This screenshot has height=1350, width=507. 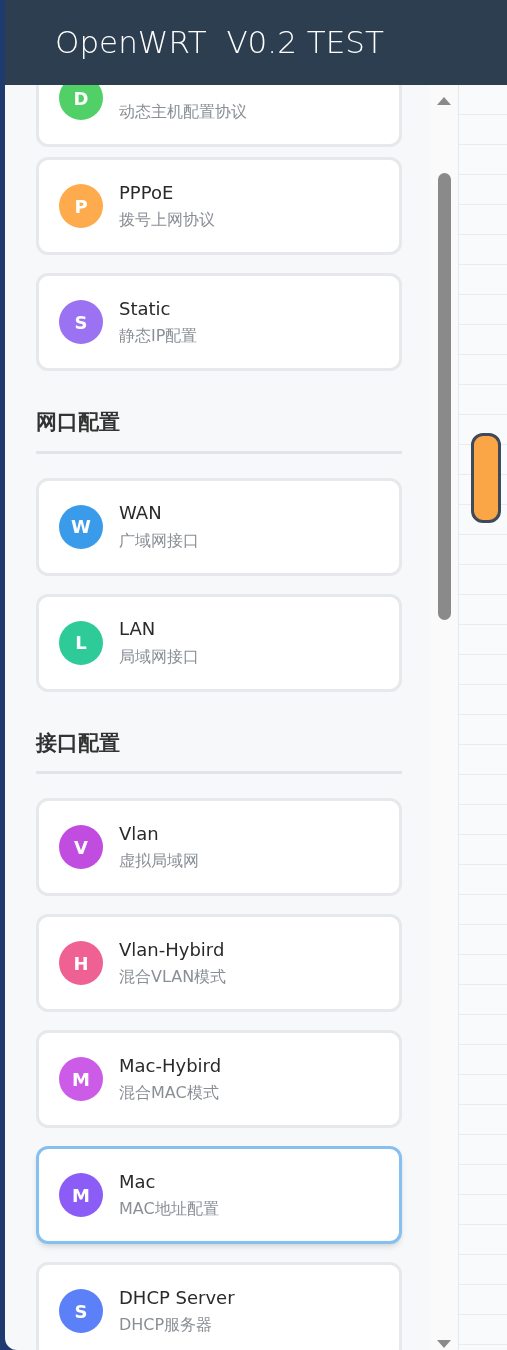 I want to click on card-title: DHCP Server, so click(x=177, y=1298).